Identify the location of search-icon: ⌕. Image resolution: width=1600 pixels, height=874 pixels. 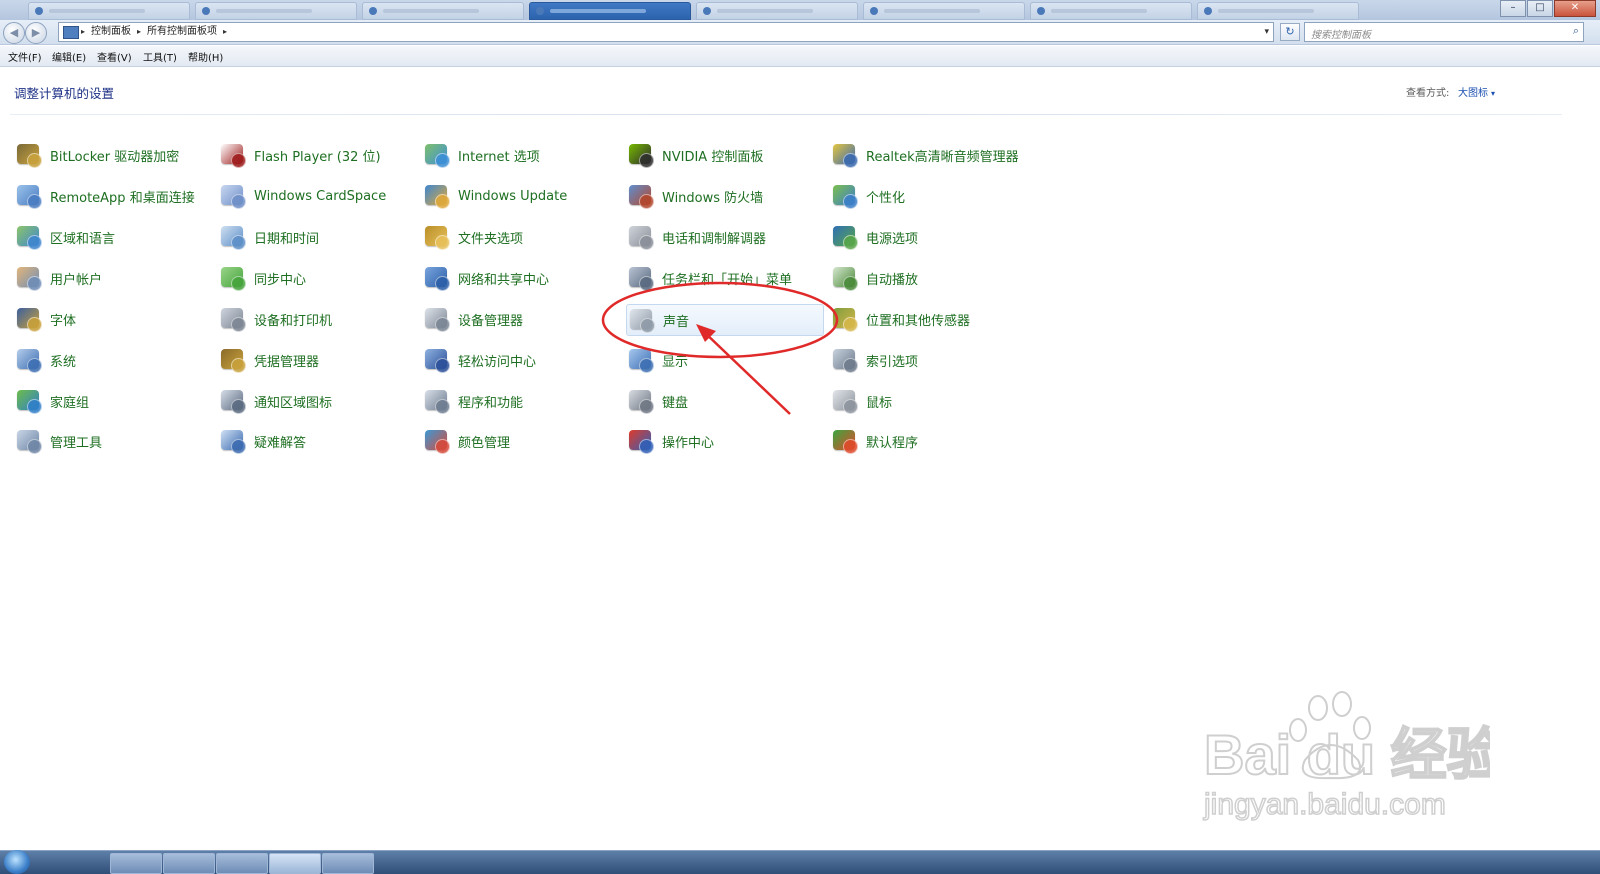
(1576, 31).